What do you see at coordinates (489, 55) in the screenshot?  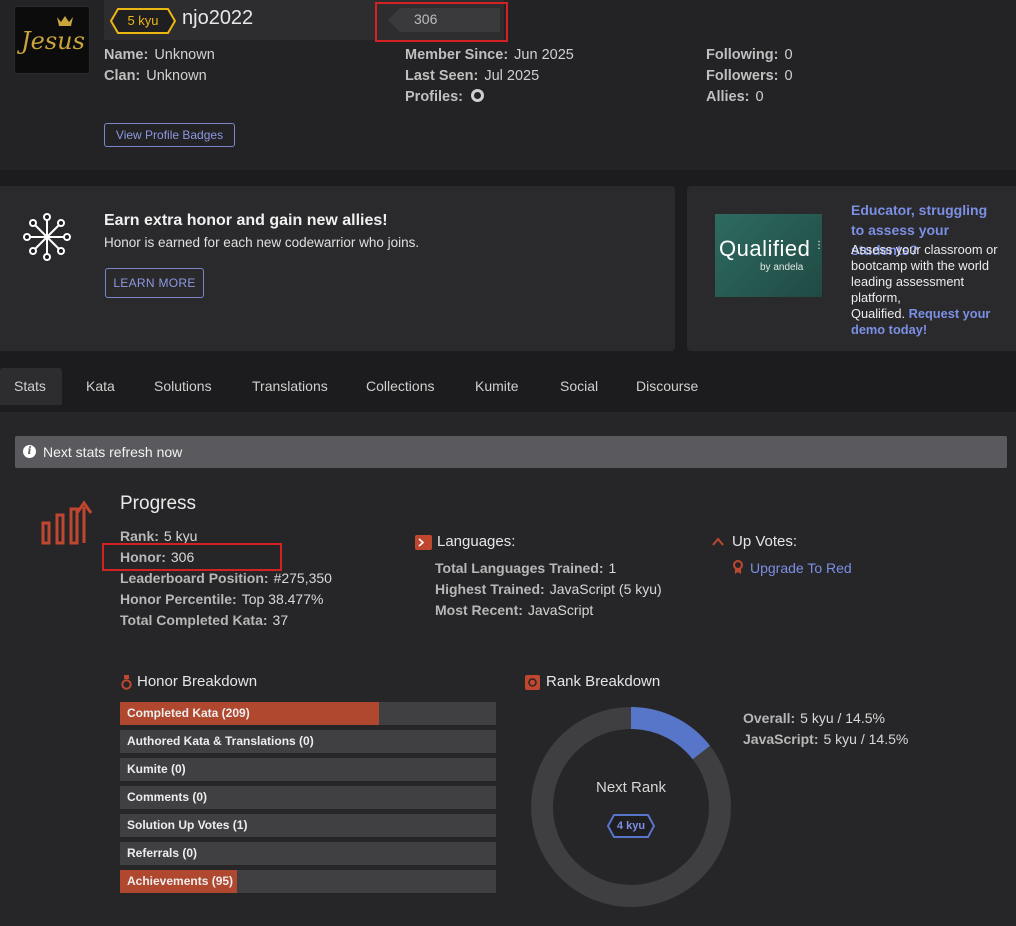 I see `member-since-field: Member Since: Jun 2025` at bounding box center [489, 55].